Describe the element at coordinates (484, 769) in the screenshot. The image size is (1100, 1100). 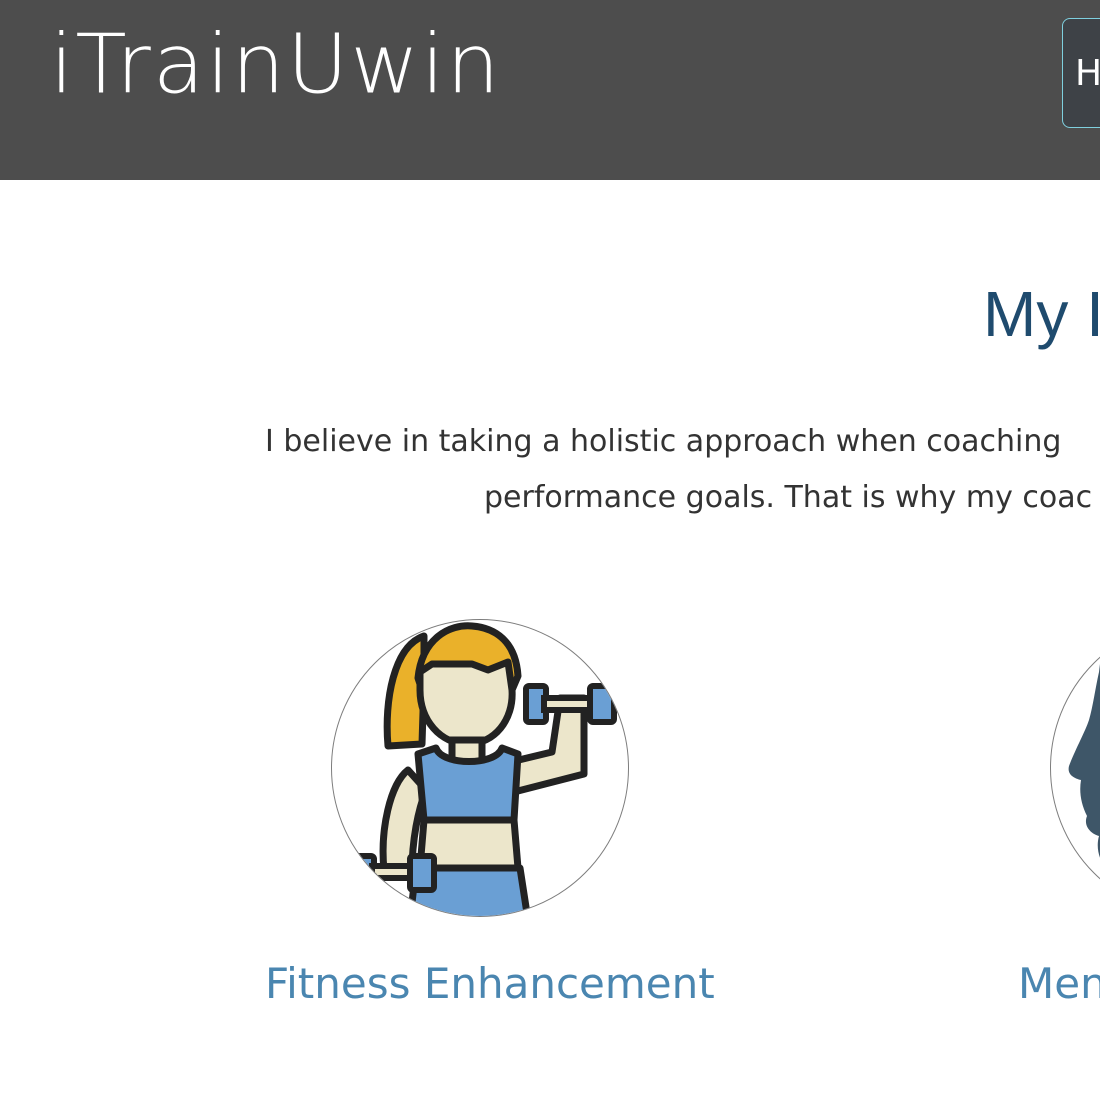
I see `woman-lifting-dumbbell-icon` at that location.